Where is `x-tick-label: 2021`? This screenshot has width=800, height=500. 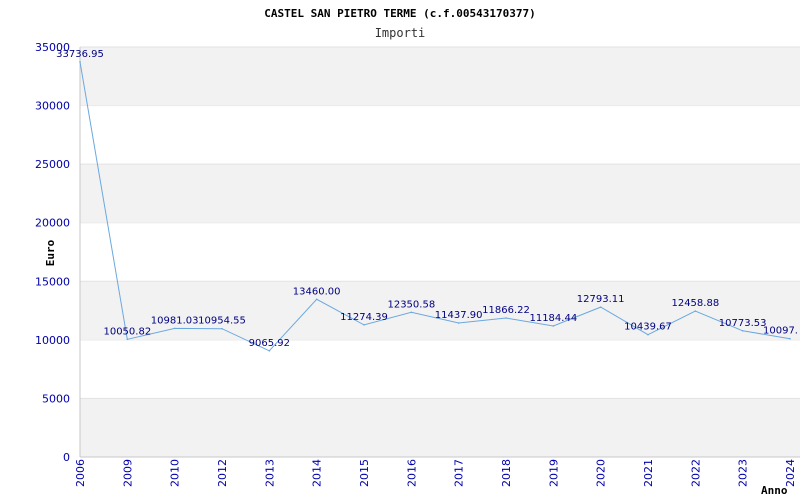
x-tick-label: 2021 is located at coordinates (648, 473).